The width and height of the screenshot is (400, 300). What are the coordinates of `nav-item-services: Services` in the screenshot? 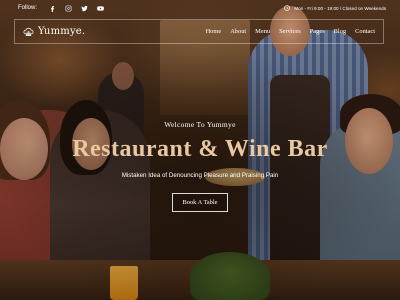 It's located at (290, 31).